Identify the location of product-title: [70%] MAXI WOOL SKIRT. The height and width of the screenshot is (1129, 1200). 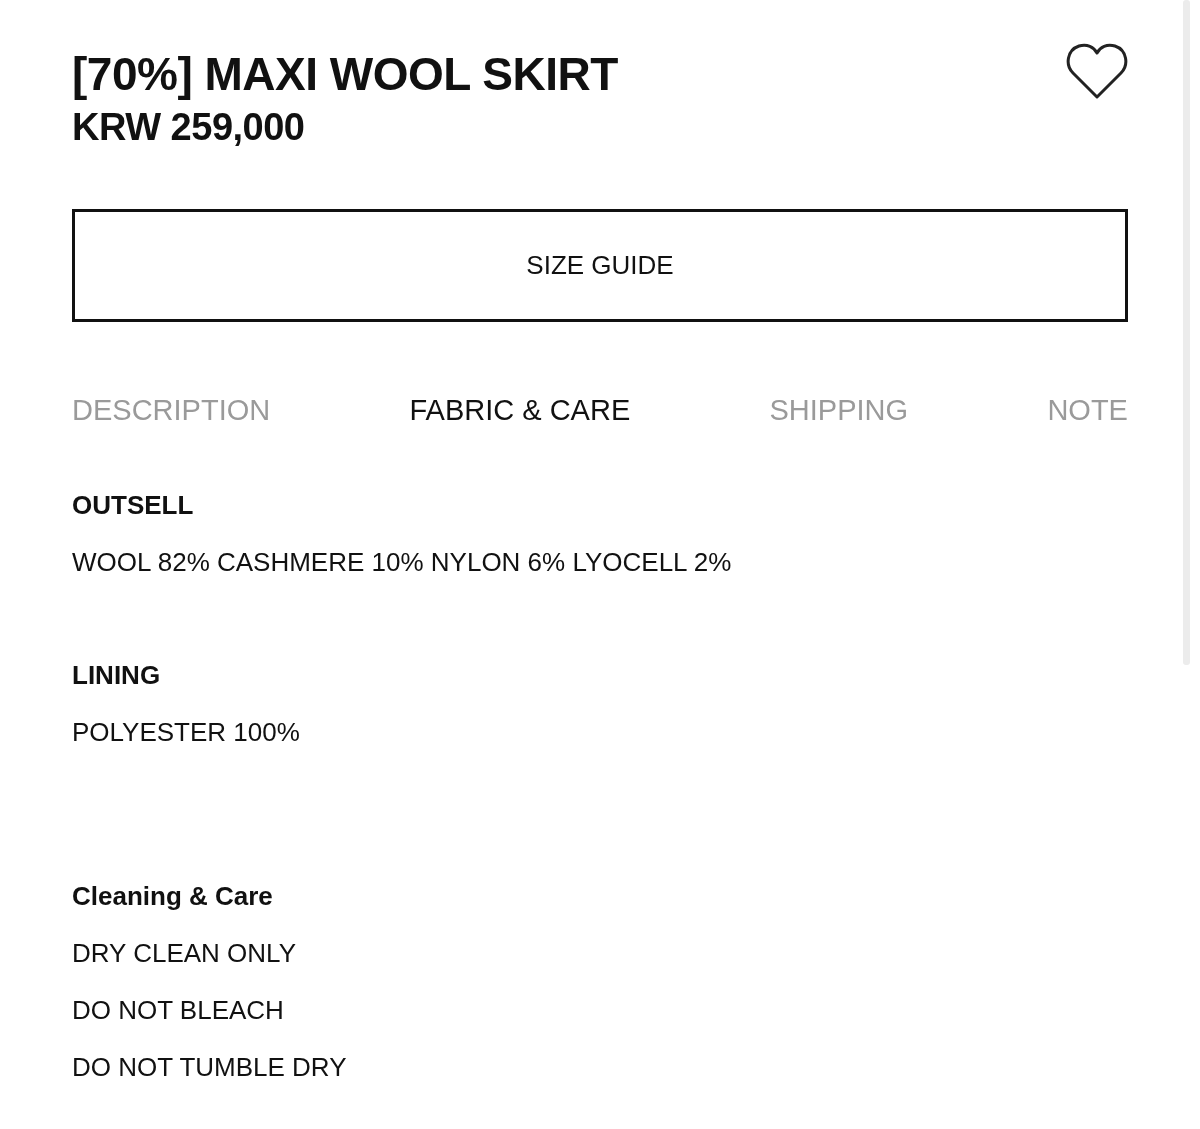
(345, 74).